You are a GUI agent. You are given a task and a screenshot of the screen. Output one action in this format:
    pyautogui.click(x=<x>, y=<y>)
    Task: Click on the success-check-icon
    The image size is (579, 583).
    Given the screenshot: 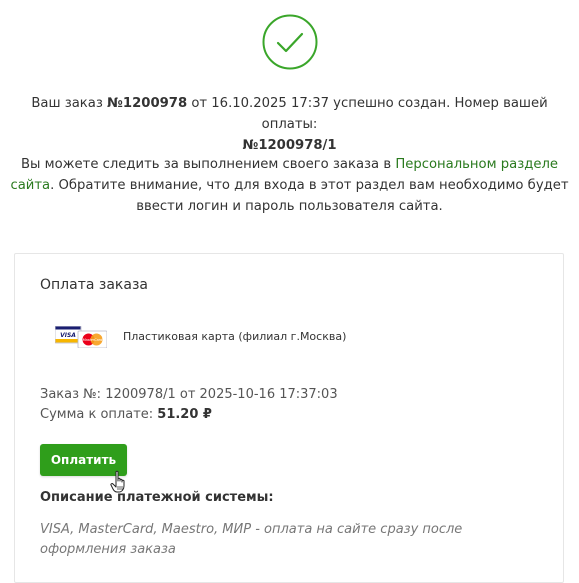 What is the action you would take?
    pyautogui.click(x=290, y=42)
    